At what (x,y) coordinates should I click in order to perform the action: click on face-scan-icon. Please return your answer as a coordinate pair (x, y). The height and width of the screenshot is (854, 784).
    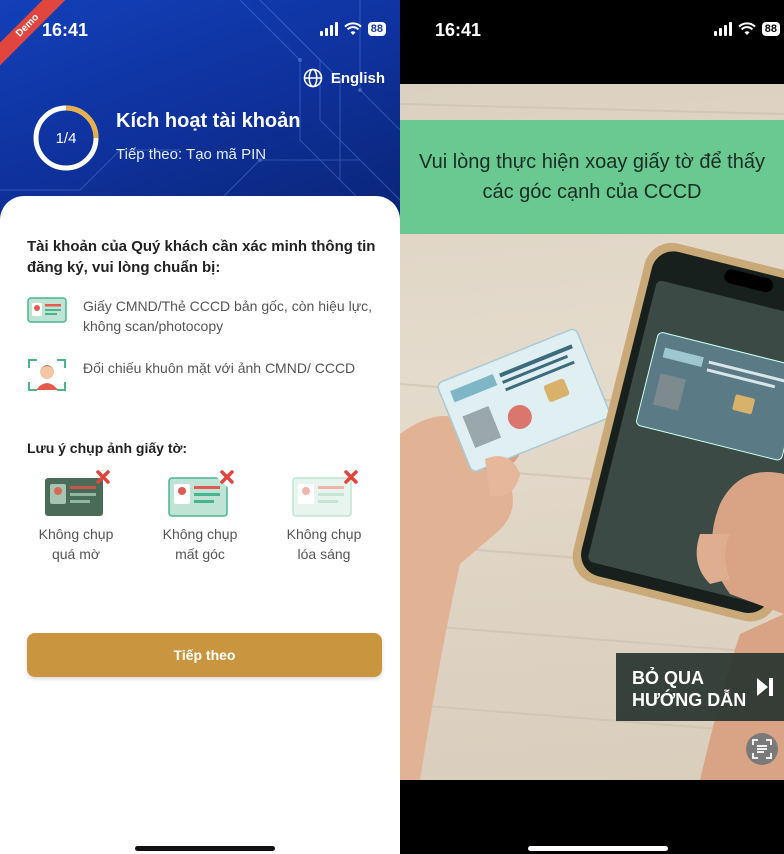
    Looking at the image, I should click on (47, 375).